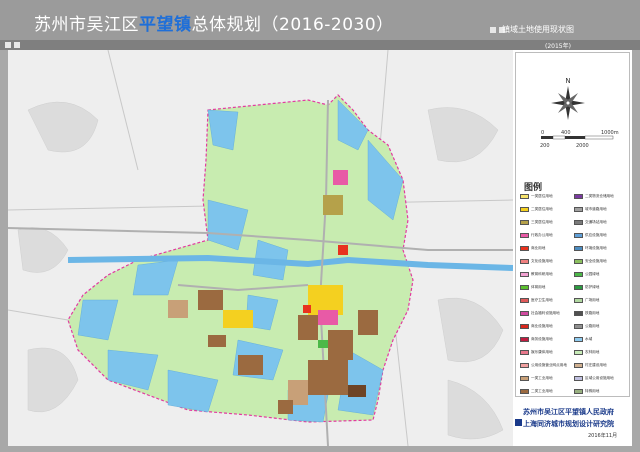 This screenshot has width=640, height=452. I want to click on frame-left, so click(4, 251).